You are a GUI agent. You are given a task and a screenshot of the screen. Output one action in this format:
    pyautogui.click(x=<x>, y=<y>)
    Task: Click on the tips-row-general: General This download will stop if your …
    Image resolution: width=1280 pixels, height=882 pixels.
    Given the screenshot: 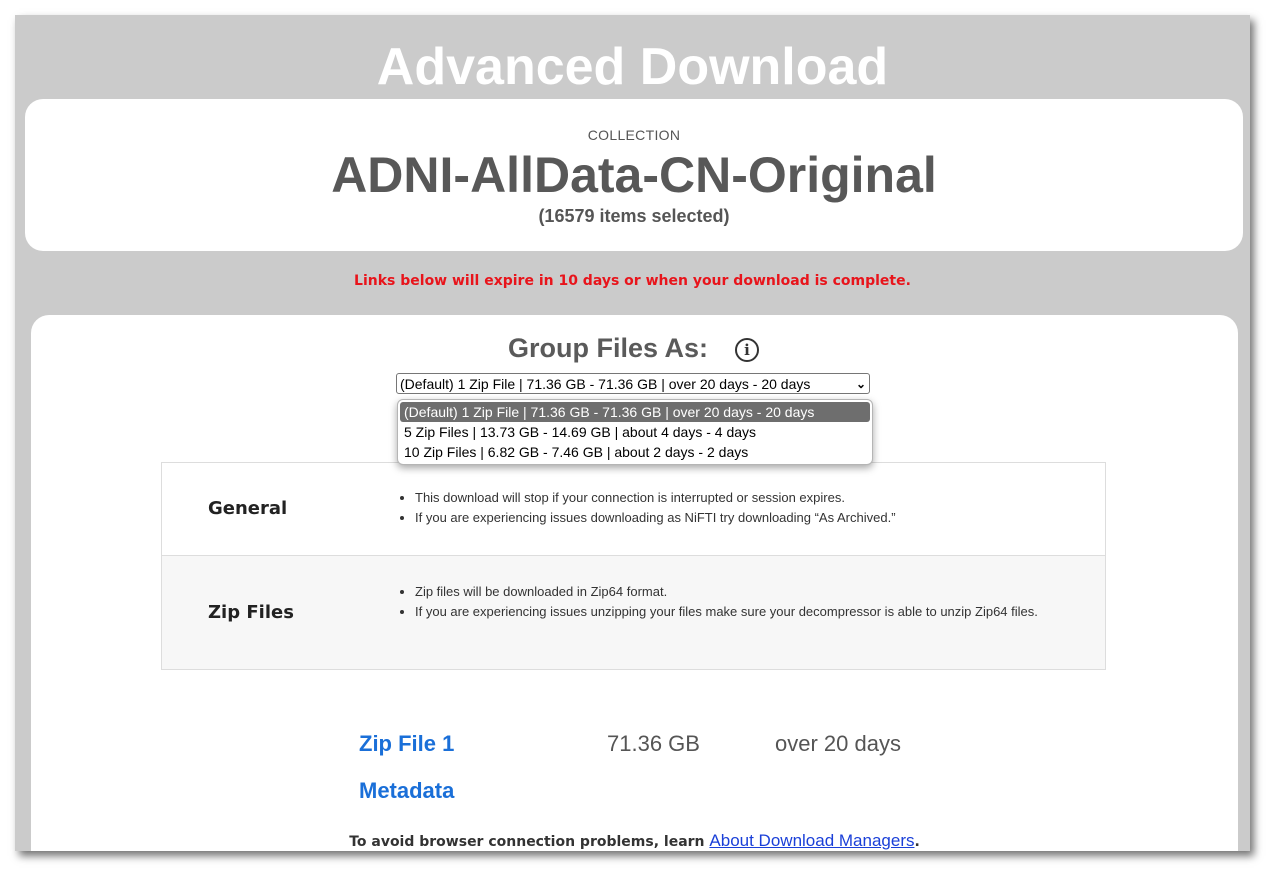 What is the action you would take?
    pyautogui.click(x=633, y=509)
    